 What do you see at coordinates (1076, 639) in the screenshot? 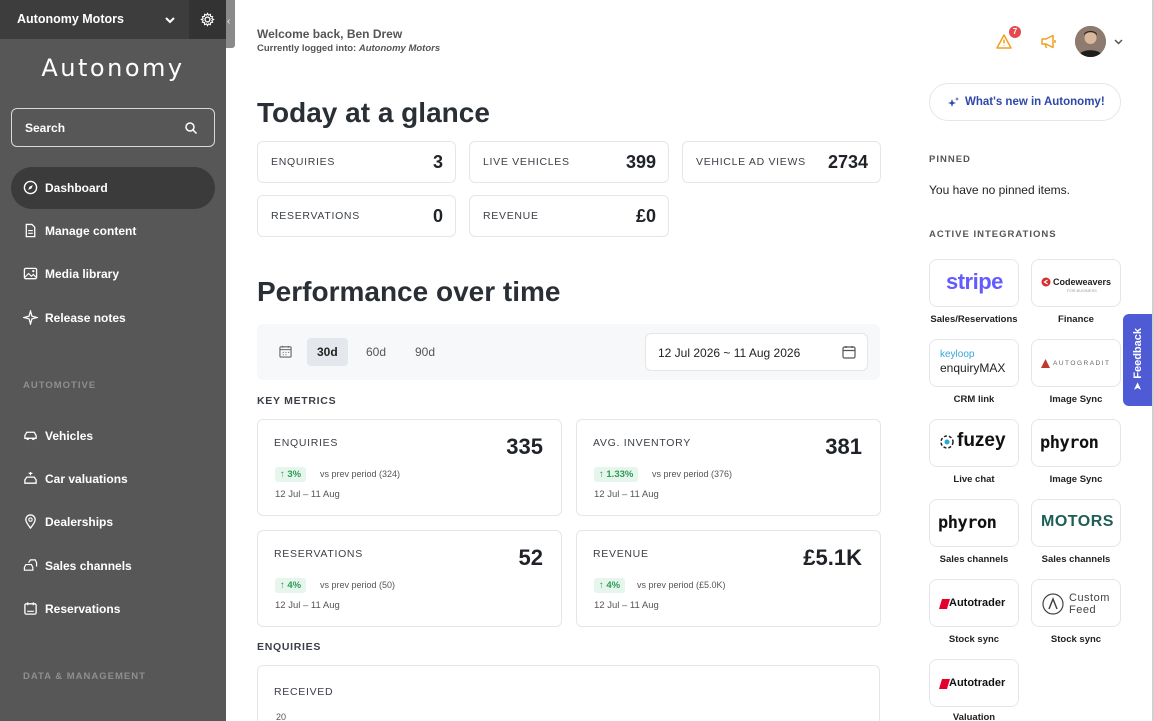
I see `integration-caption: Stock sync` at bounding box center [1076, 639].